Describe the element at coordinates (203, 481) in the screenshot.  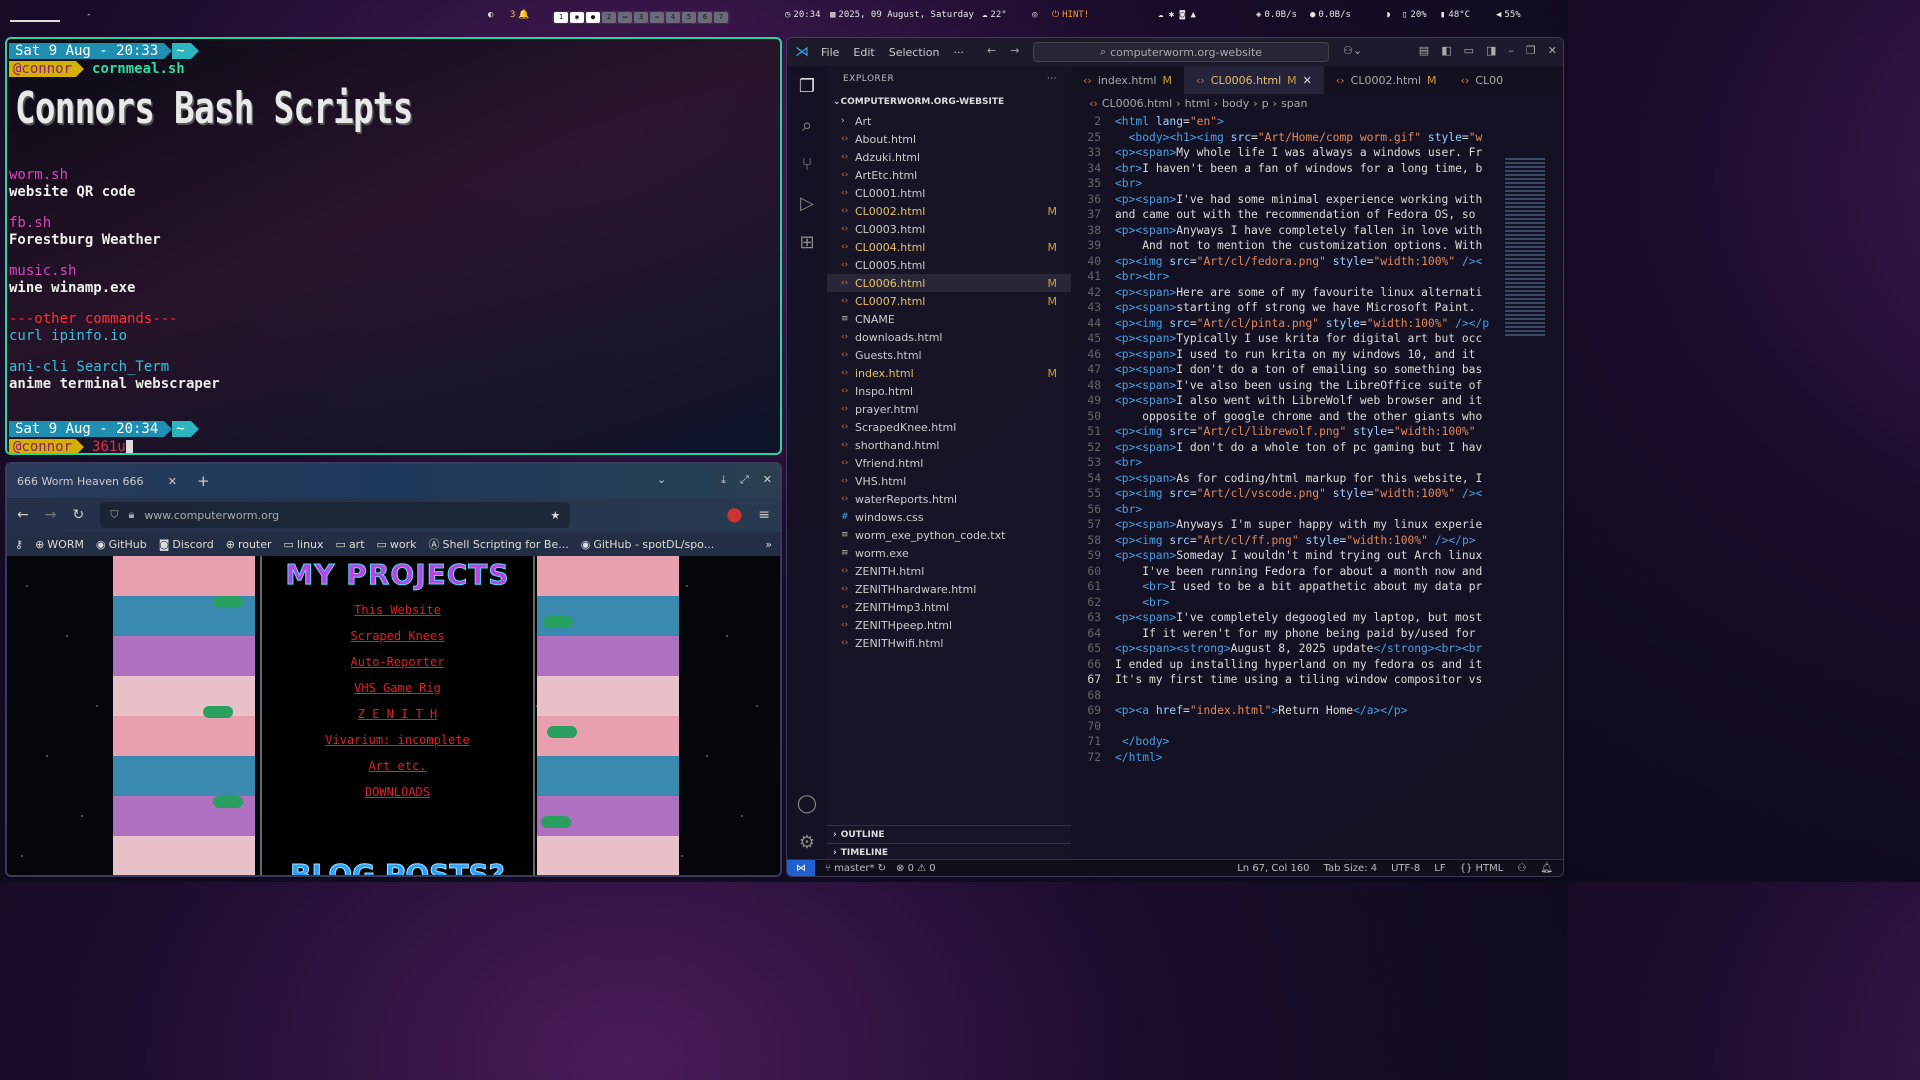
I see `new-tab-icon: +` at that location.